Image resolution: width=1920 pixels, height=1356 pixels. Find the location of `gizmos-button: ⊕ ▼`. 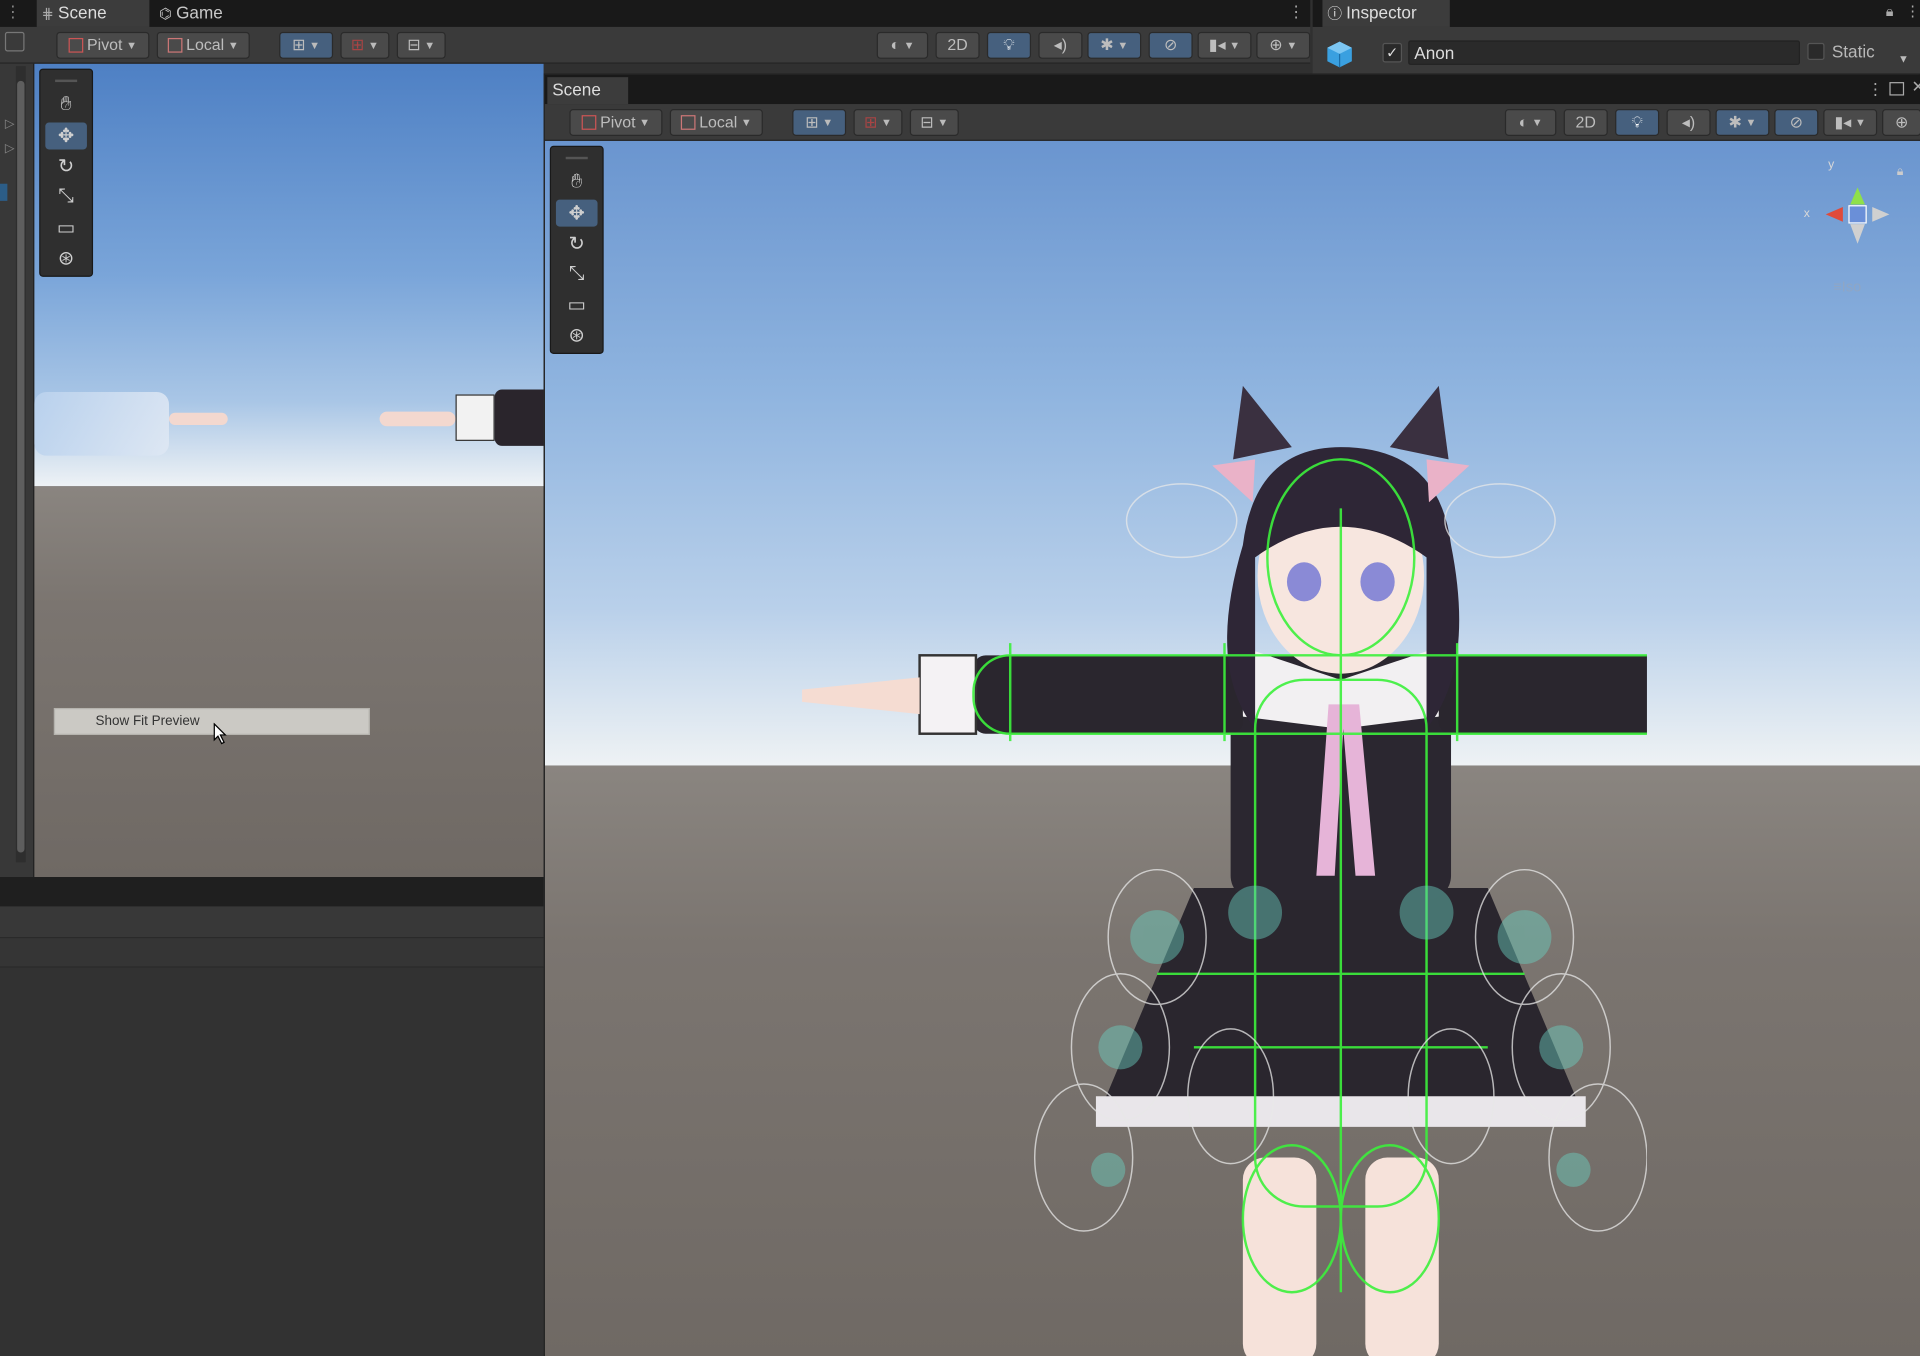

gizmos-button: ⊕ ▼ is located at coordinates (1283, 45).